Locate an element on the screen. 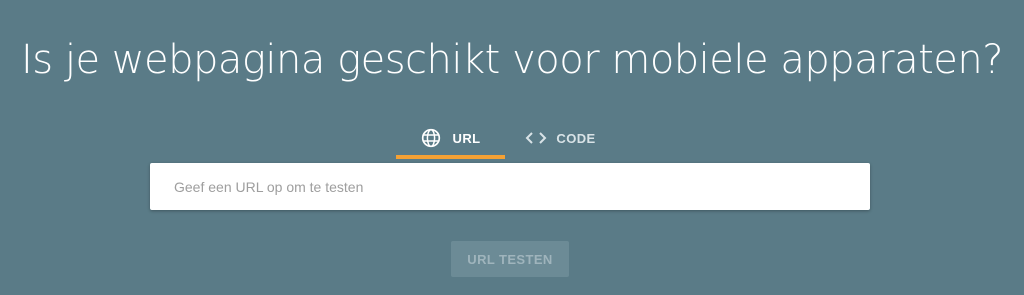  tab-code: CODE is located at coordinates (560, 138).